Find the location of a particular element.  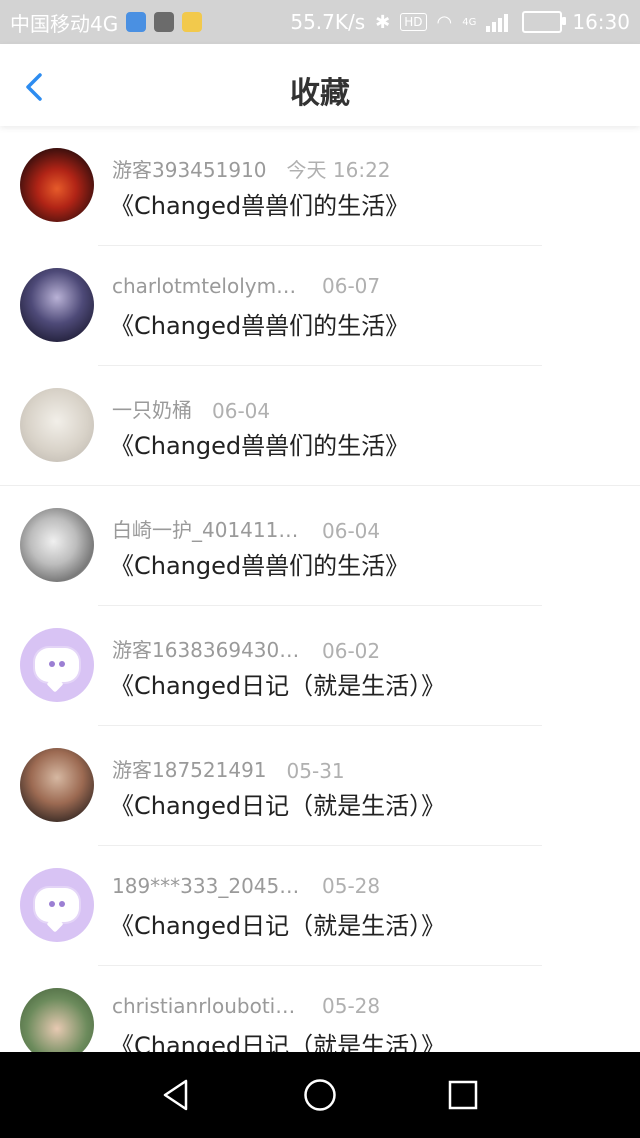

item-meta: 白崎一护_4014112... 06-04 is located at coordinates (246, 528).